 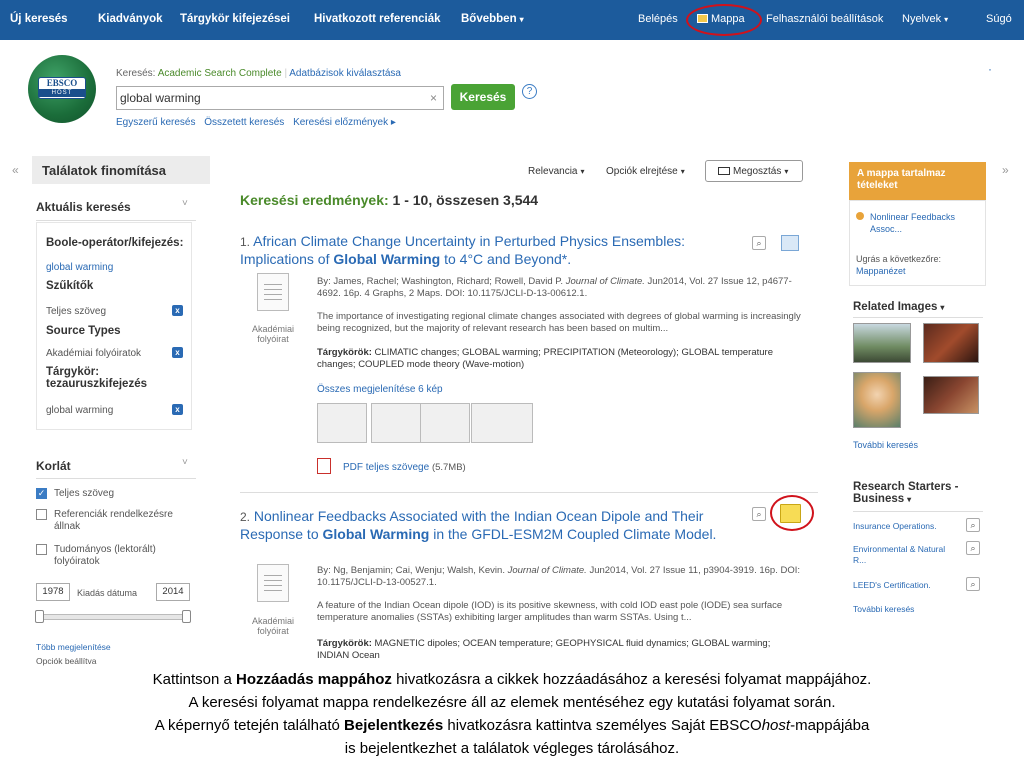 What do you see at coordinates (41, 549) in the screenshot?
I see `peer-reviewed-checkbox` at bounding box center [41, 549].